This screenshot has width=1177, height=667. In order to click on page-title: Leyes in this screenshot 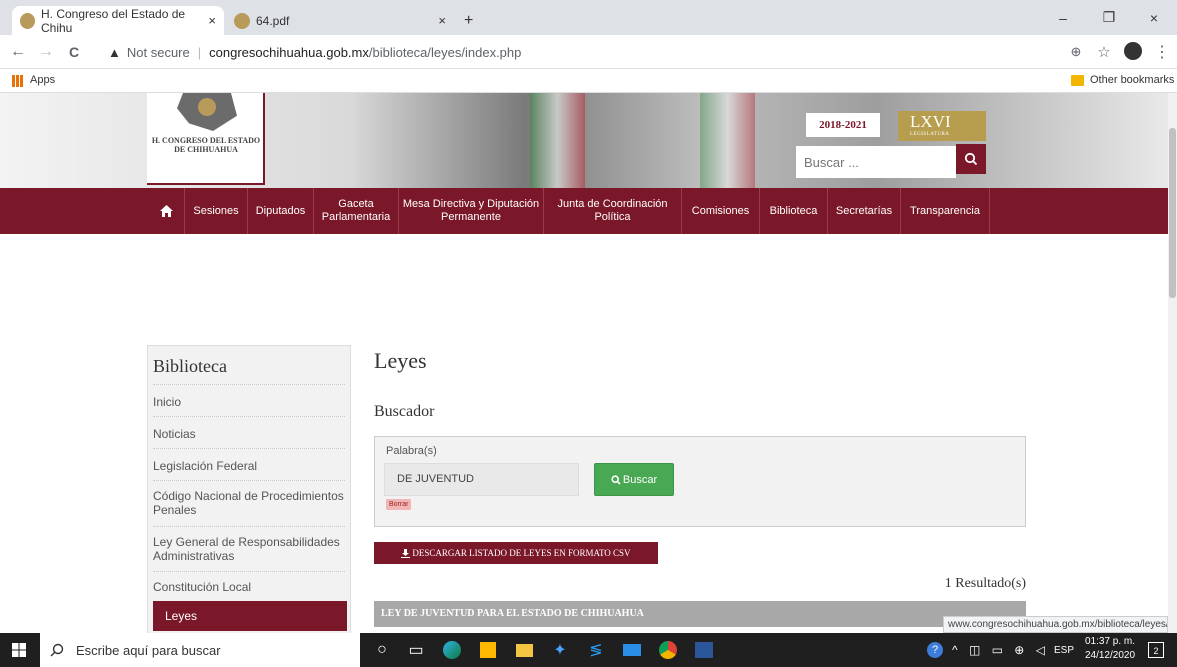, I will do `click(400, 360)`.